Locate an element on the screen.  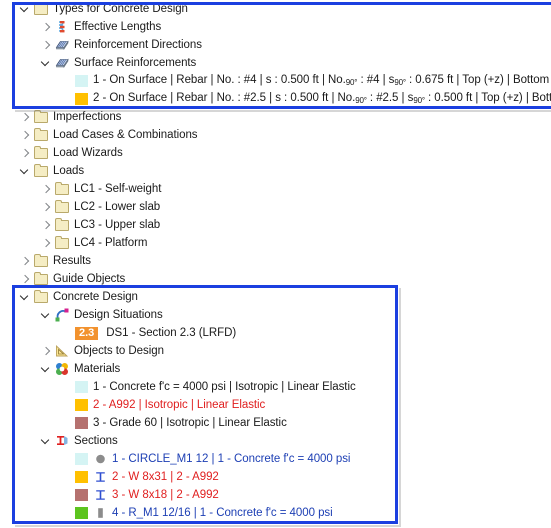
tree-row-effective-lengths: Effective Lengths is located at coordinates (275, 27).